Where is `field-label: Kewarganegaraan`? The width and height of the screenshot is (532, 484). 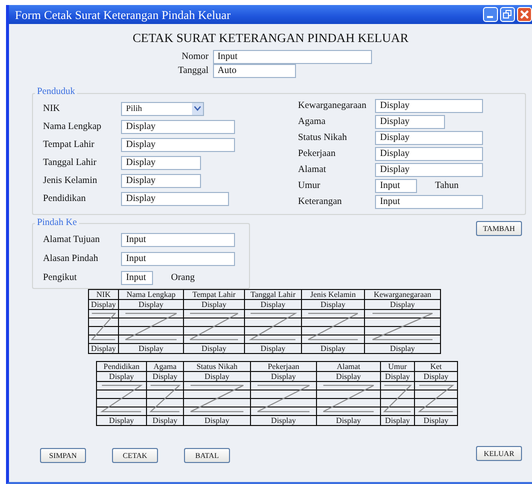
field-label: Kewarganegaraan is located at coordinates (333, 106).